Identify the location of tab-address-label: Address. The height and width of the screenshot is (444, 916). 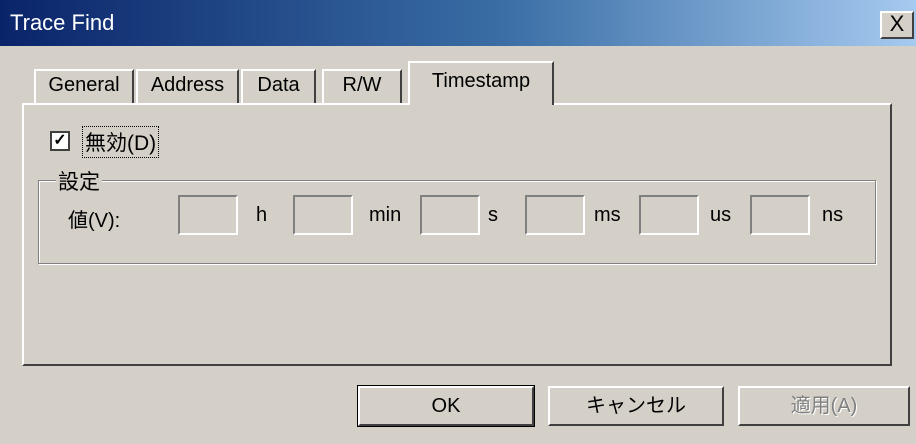
(187, 85).